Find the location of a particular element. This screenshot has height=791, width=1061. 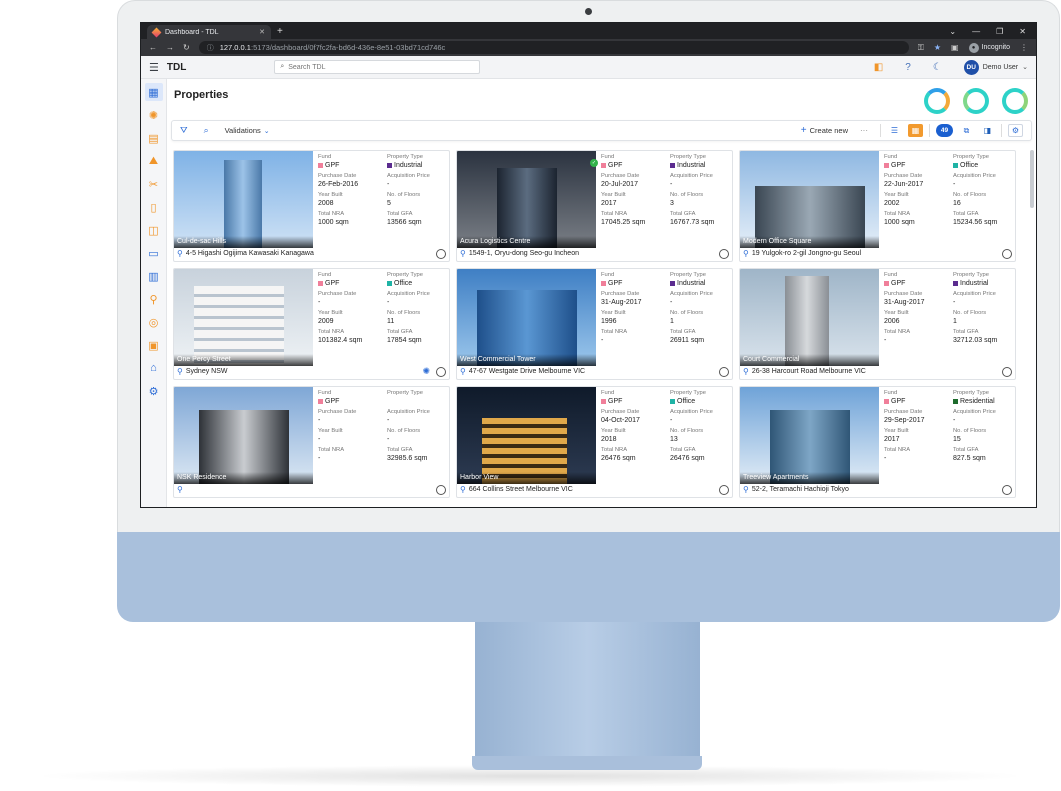

search-icon: ⌕ is located at coordinates (206, 130).